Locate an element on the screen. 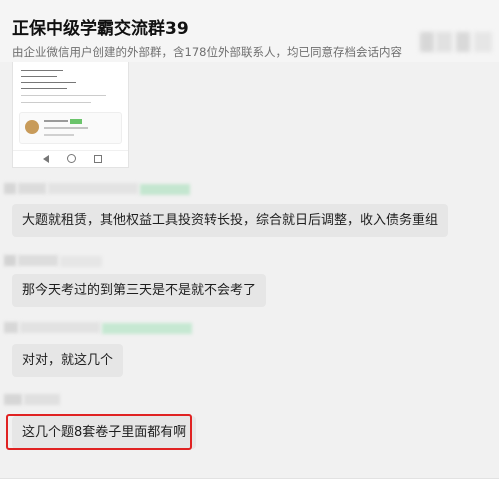 The width and height of the screenshot is (499, 487). image-attachment is located at coordinates (70, 115).